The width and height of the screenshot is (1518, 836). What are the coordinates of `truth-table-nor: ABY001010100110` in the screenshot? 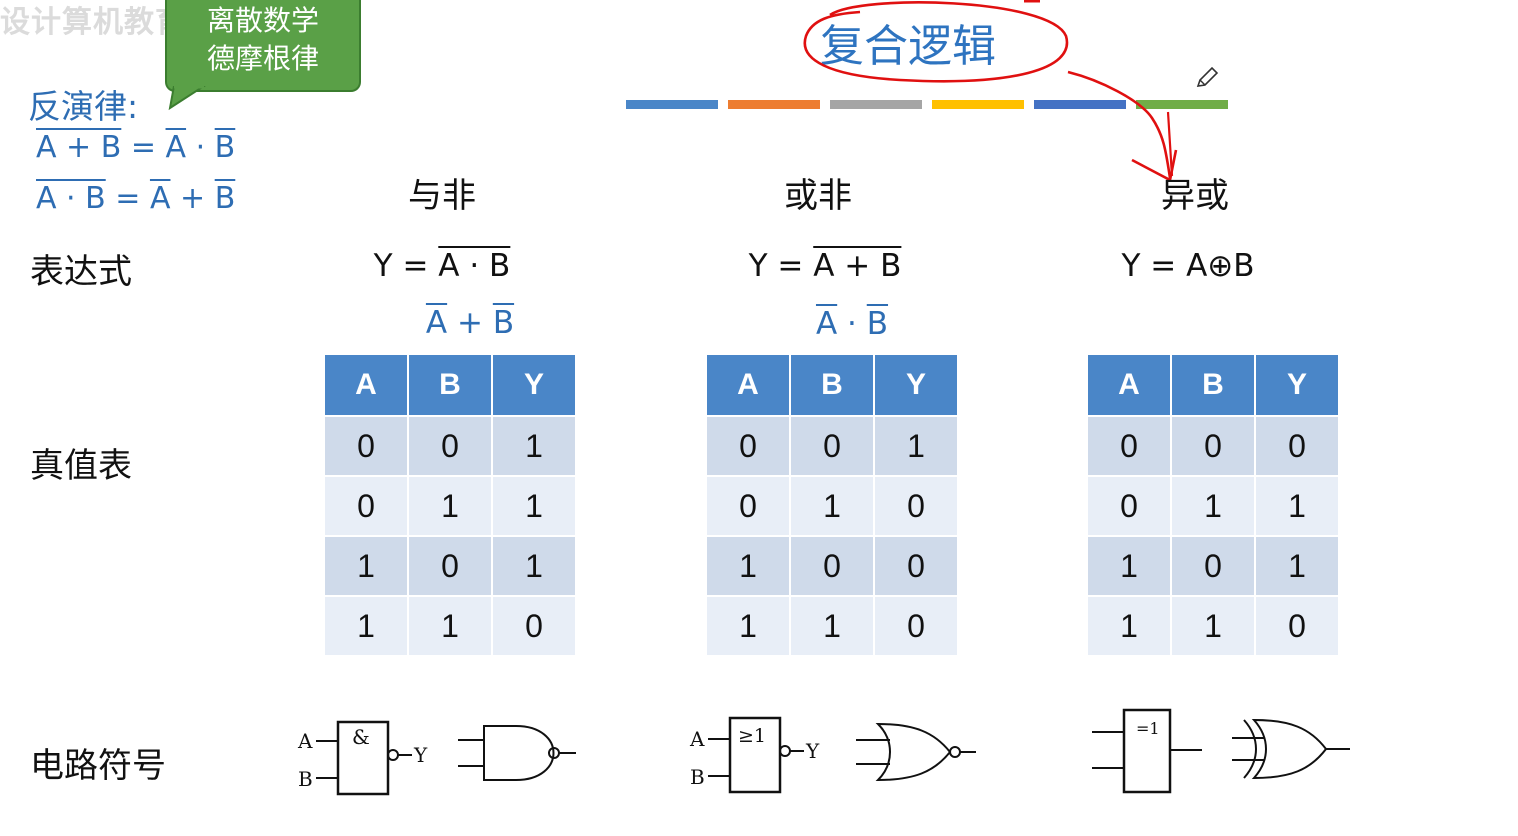 It's located at (832, 505).